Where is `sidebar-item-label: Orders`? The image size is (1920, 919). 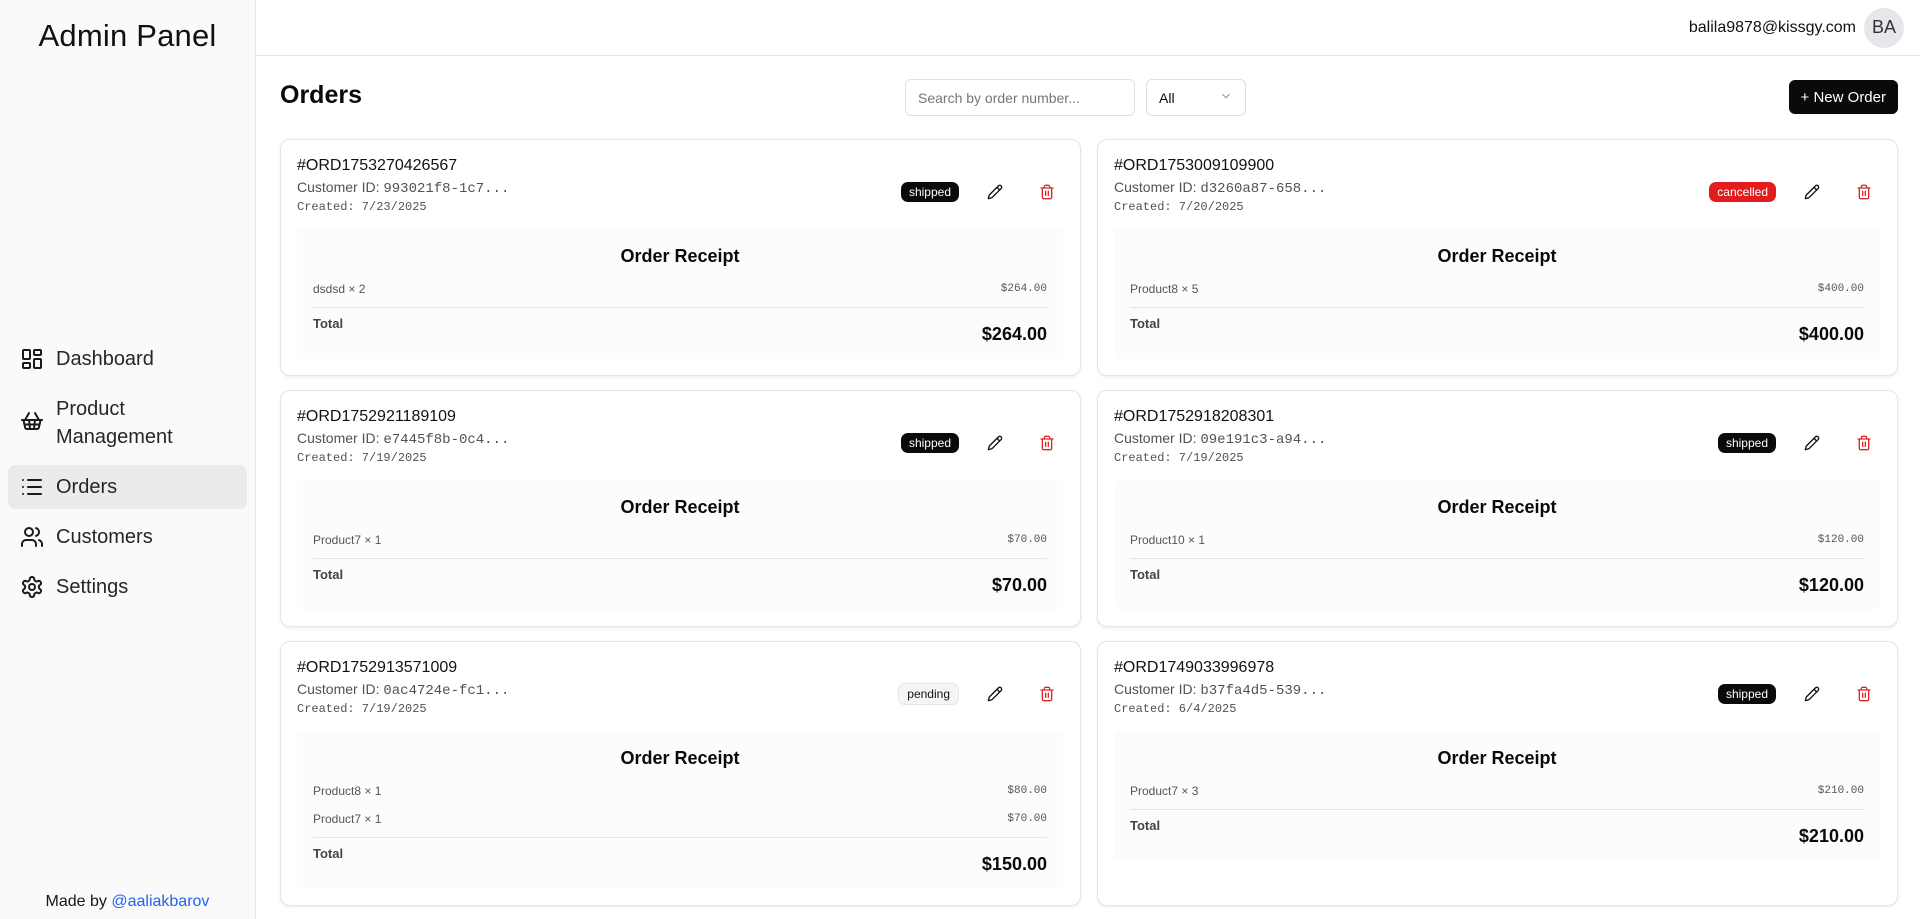 sidebar-item-label: Orders is located at coordinates (87, 487).